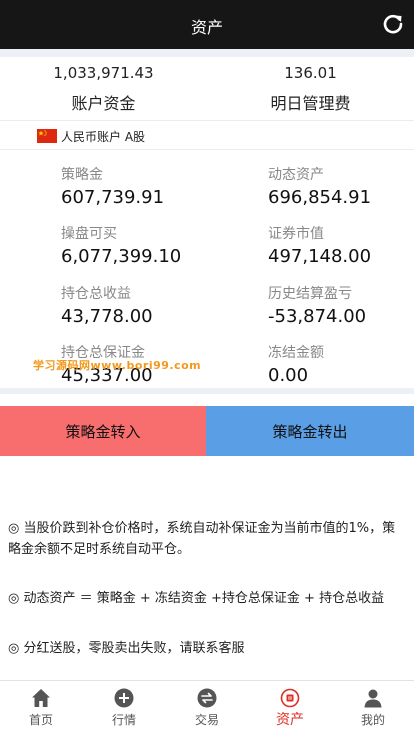 This screenshot has width=414, height=736. What do you see at coordinates (47, 136) in the screenshot?
I see `china-flag-icon` at bounding box center [47, 136].